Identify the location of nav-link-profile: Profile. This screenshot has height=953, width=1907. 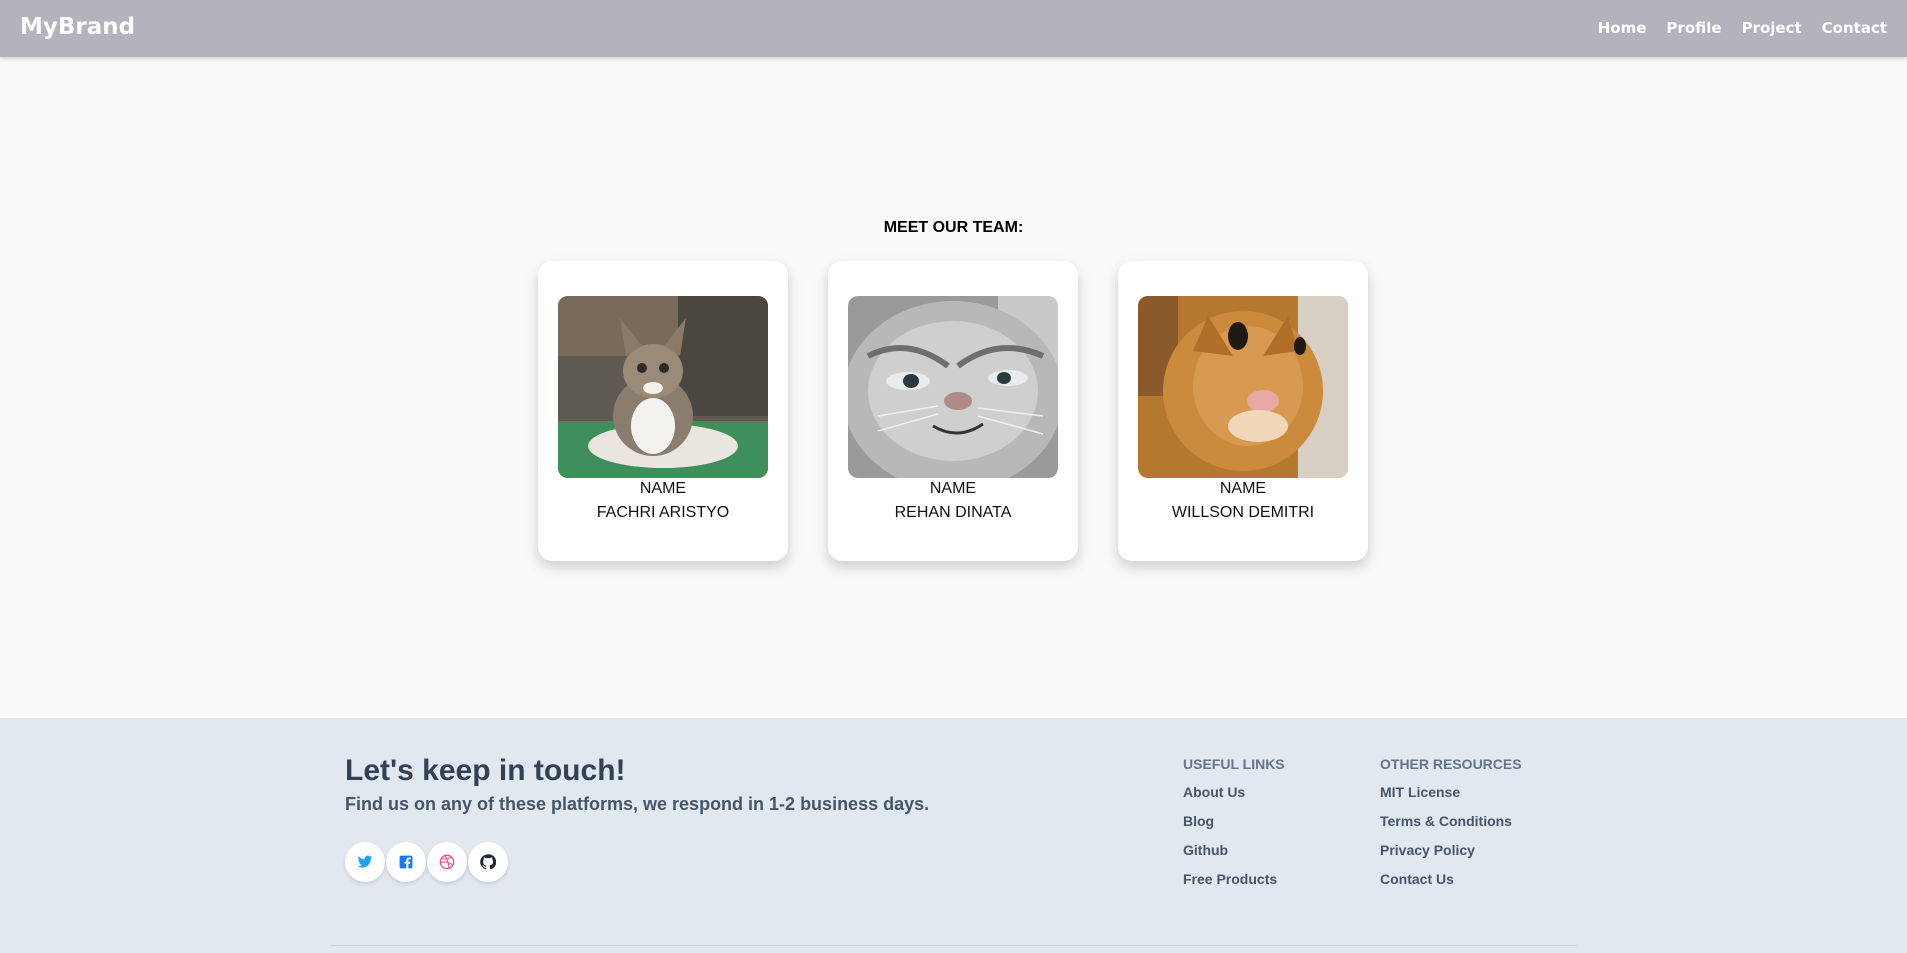
(1693, 28).